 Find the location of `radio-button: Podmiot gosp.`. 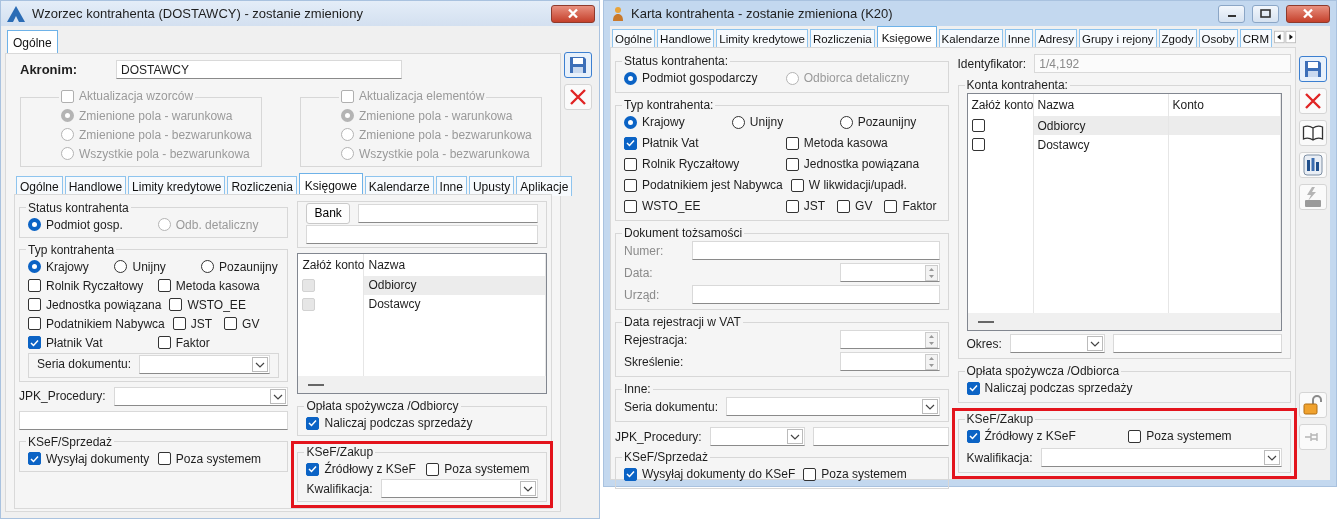

radio-button: Podmiot gosp. is located at coordinates (75, 224).